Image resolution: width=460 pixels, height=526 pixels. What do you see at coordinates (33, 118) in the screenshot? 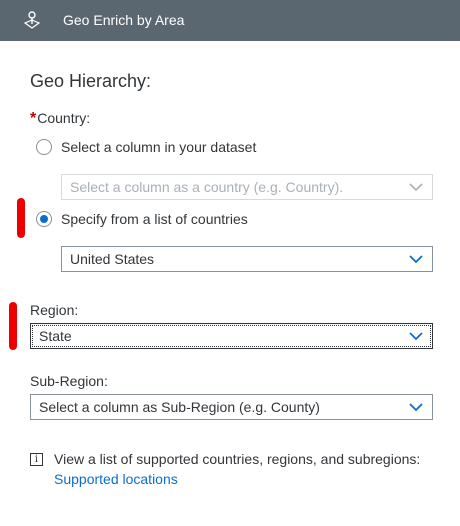
I see `required-marker: *` at bounding box center [33, 118].